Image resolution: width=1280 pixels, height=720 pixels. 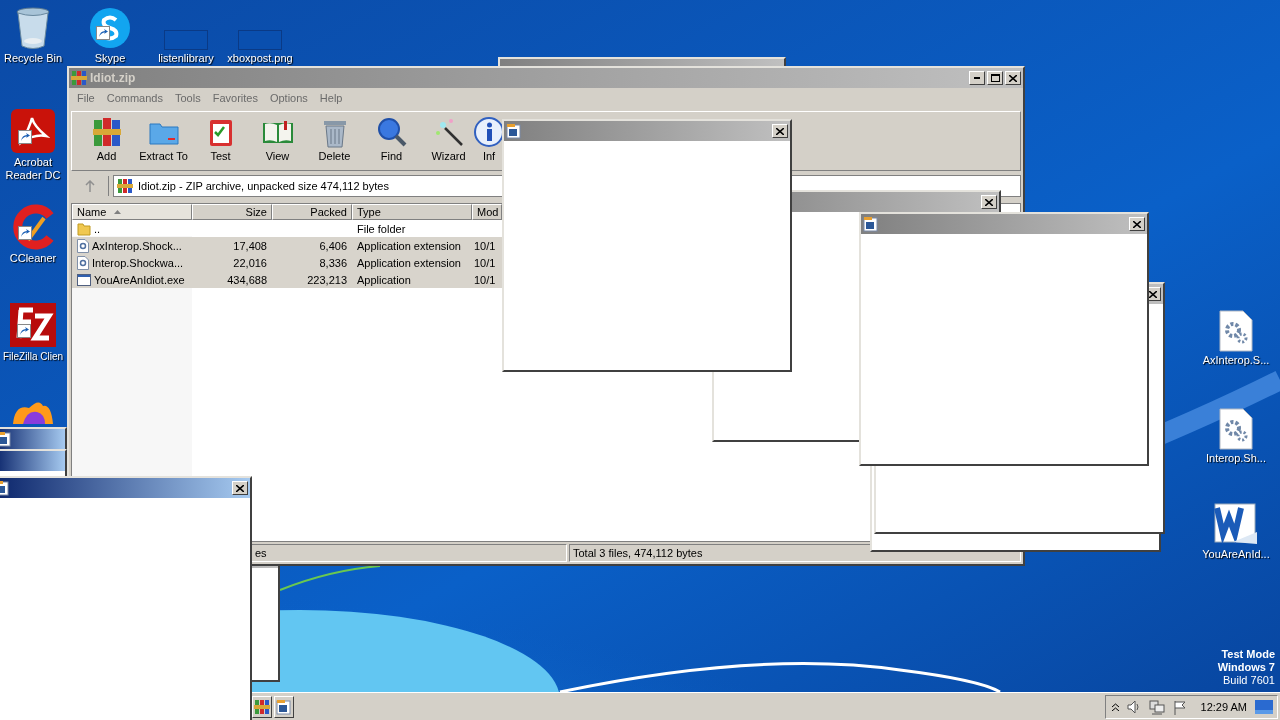 What do you see at coordinates (84, 279) in the screenshot?
I see `application-icon` at bounding box center [84, 279].